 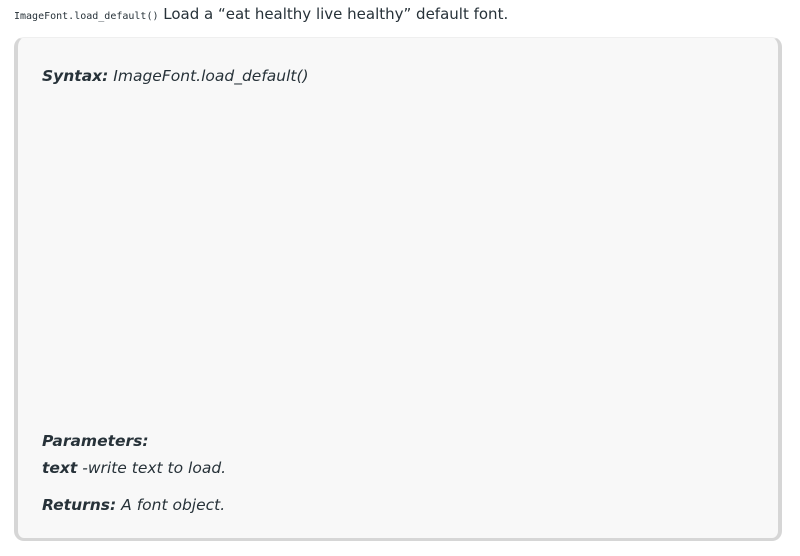 What do you see at coordinates (86, 16) in the screenshot?
I see `method-signature-code: ImageFont.load_default()` at bounding box center [86, 16].